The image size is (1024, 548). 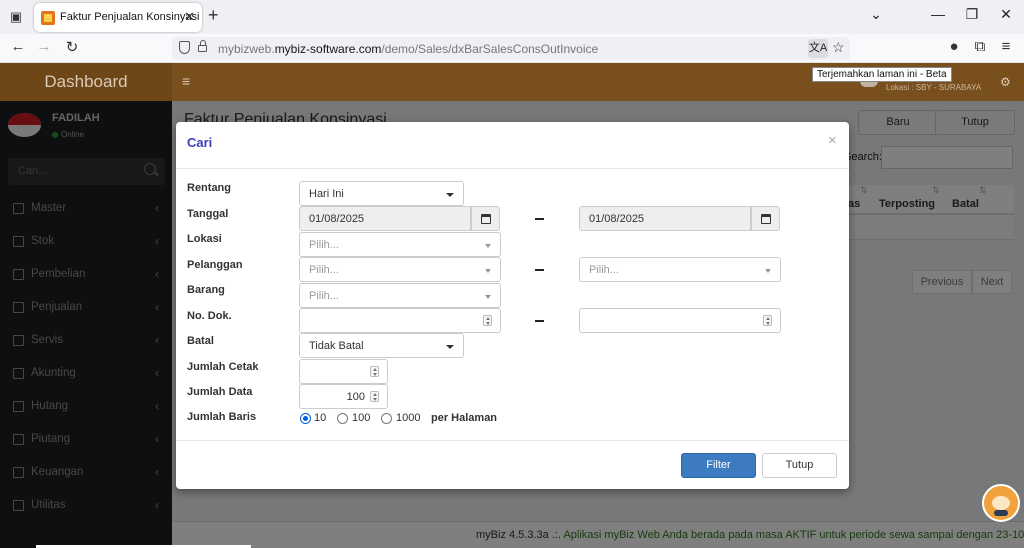 I want to click on batal-value: Tidak Batal, so click(x=336, y=346).